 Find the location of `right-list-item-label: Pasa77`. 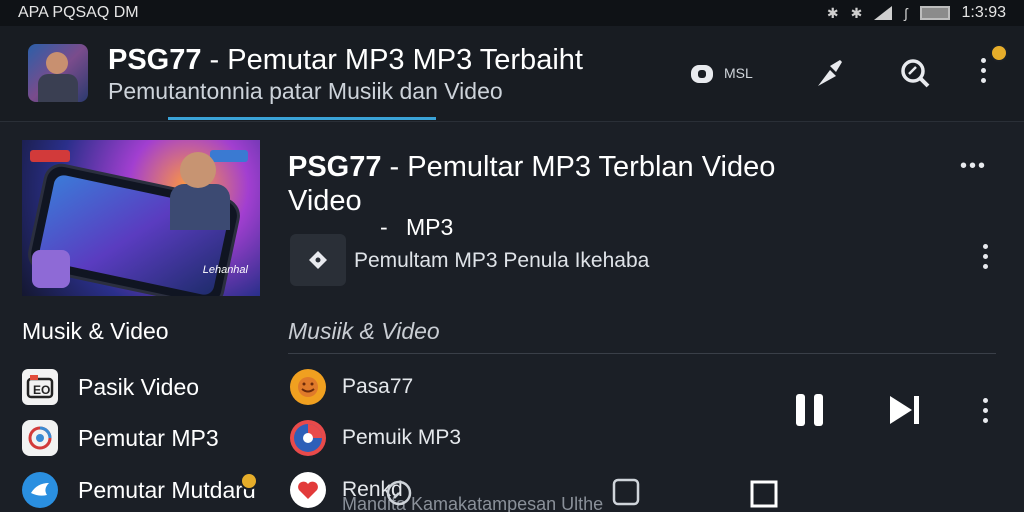

right-list-item-label: Pasa77 is located at coordinates (378, 386).